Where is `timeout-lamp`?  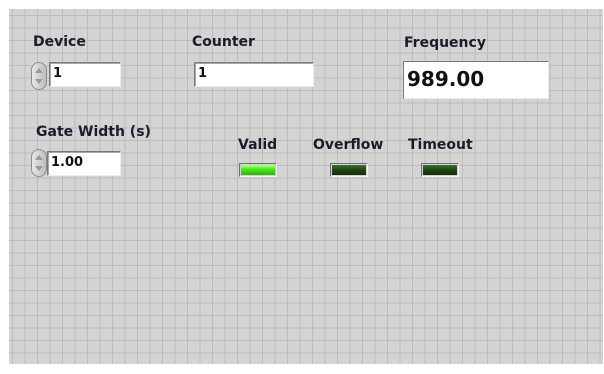
timeout-lamp is located at coordinates (440, 170).